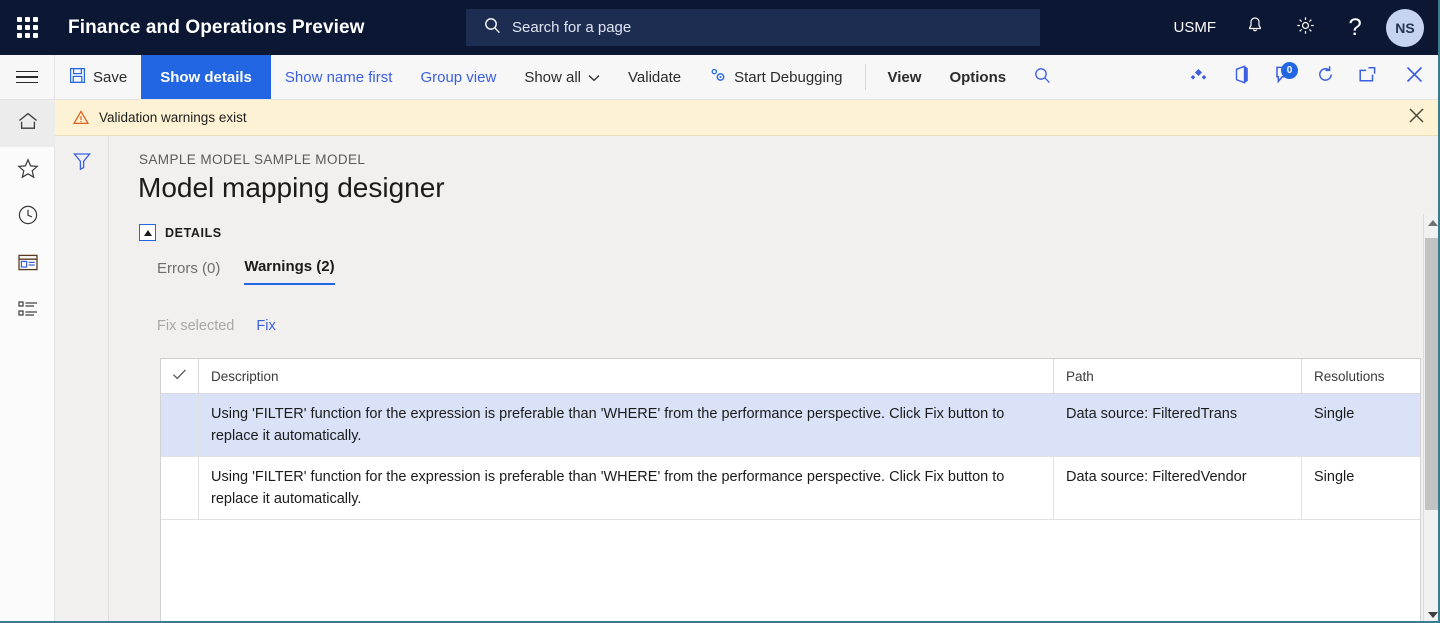  What do you see at coordinates (216, 27) in the screenshot?
I see `app-title: Finance and Operations Preview` at bounding box center [216, 27].